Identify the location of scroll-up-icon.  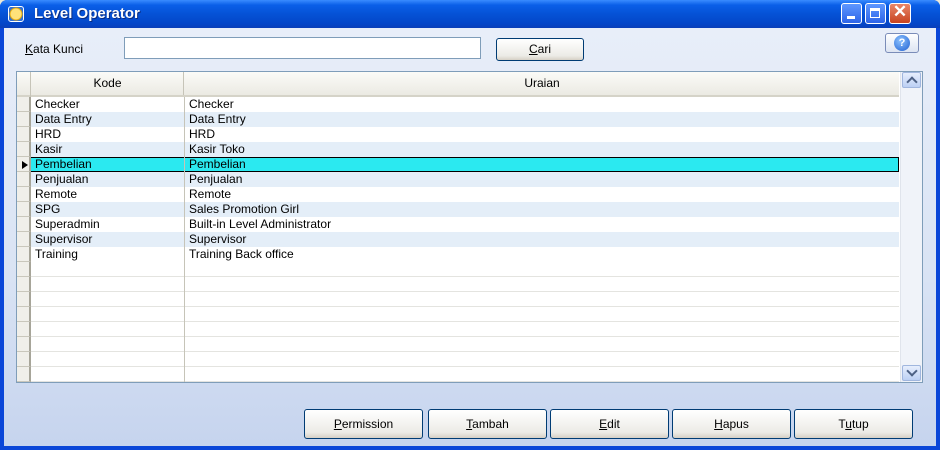
(912, 82).